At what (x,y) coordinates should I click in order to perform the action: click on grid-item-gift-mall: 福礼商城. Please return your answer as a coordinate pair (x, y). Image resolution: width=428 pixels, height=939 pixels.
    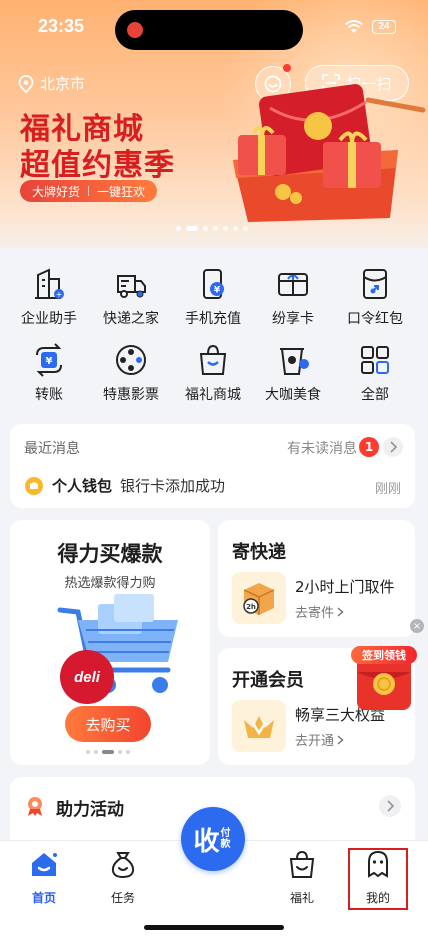
    Looking at the image, I should click on (213, 372).